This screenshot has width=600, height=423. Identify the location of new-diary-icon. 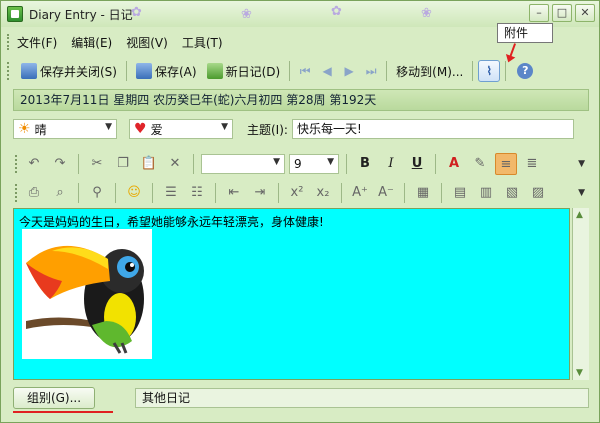
(214, 71).